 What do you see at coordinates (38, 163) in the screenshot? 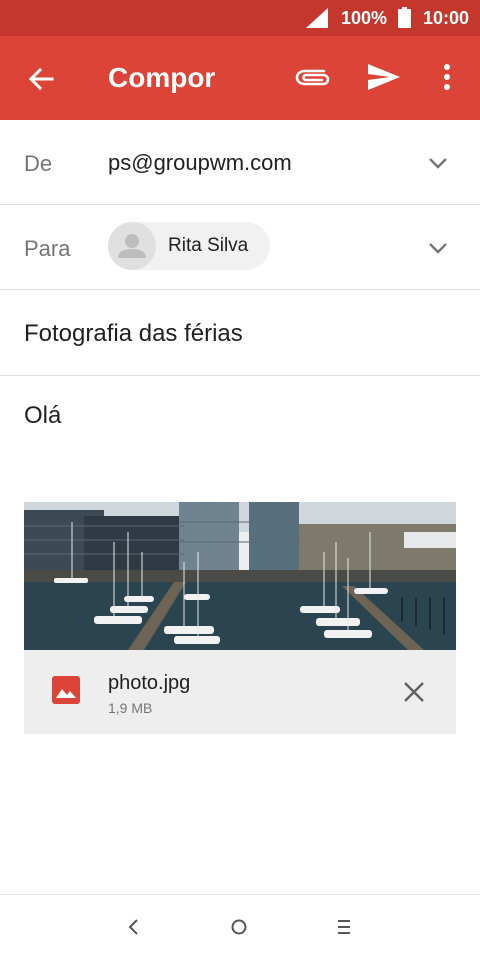
I see `from-label: De` at bounding box center [38, 163].